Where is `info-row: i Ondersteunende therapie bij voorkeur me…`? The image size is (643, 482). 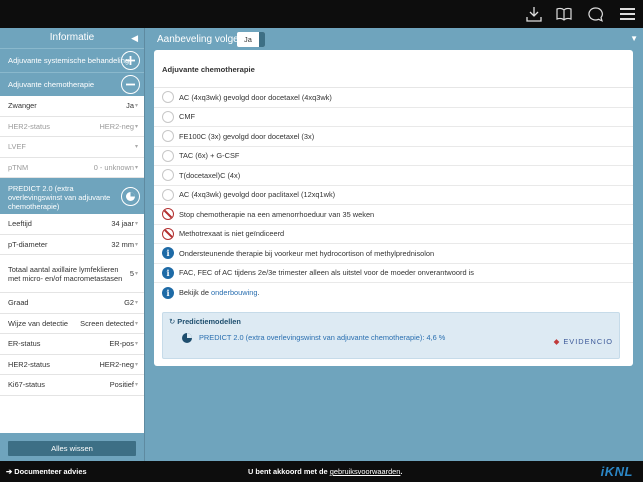 info-row: i Ondersteunende therapie bij voorkeur me… is located at coordinates (393, 254).